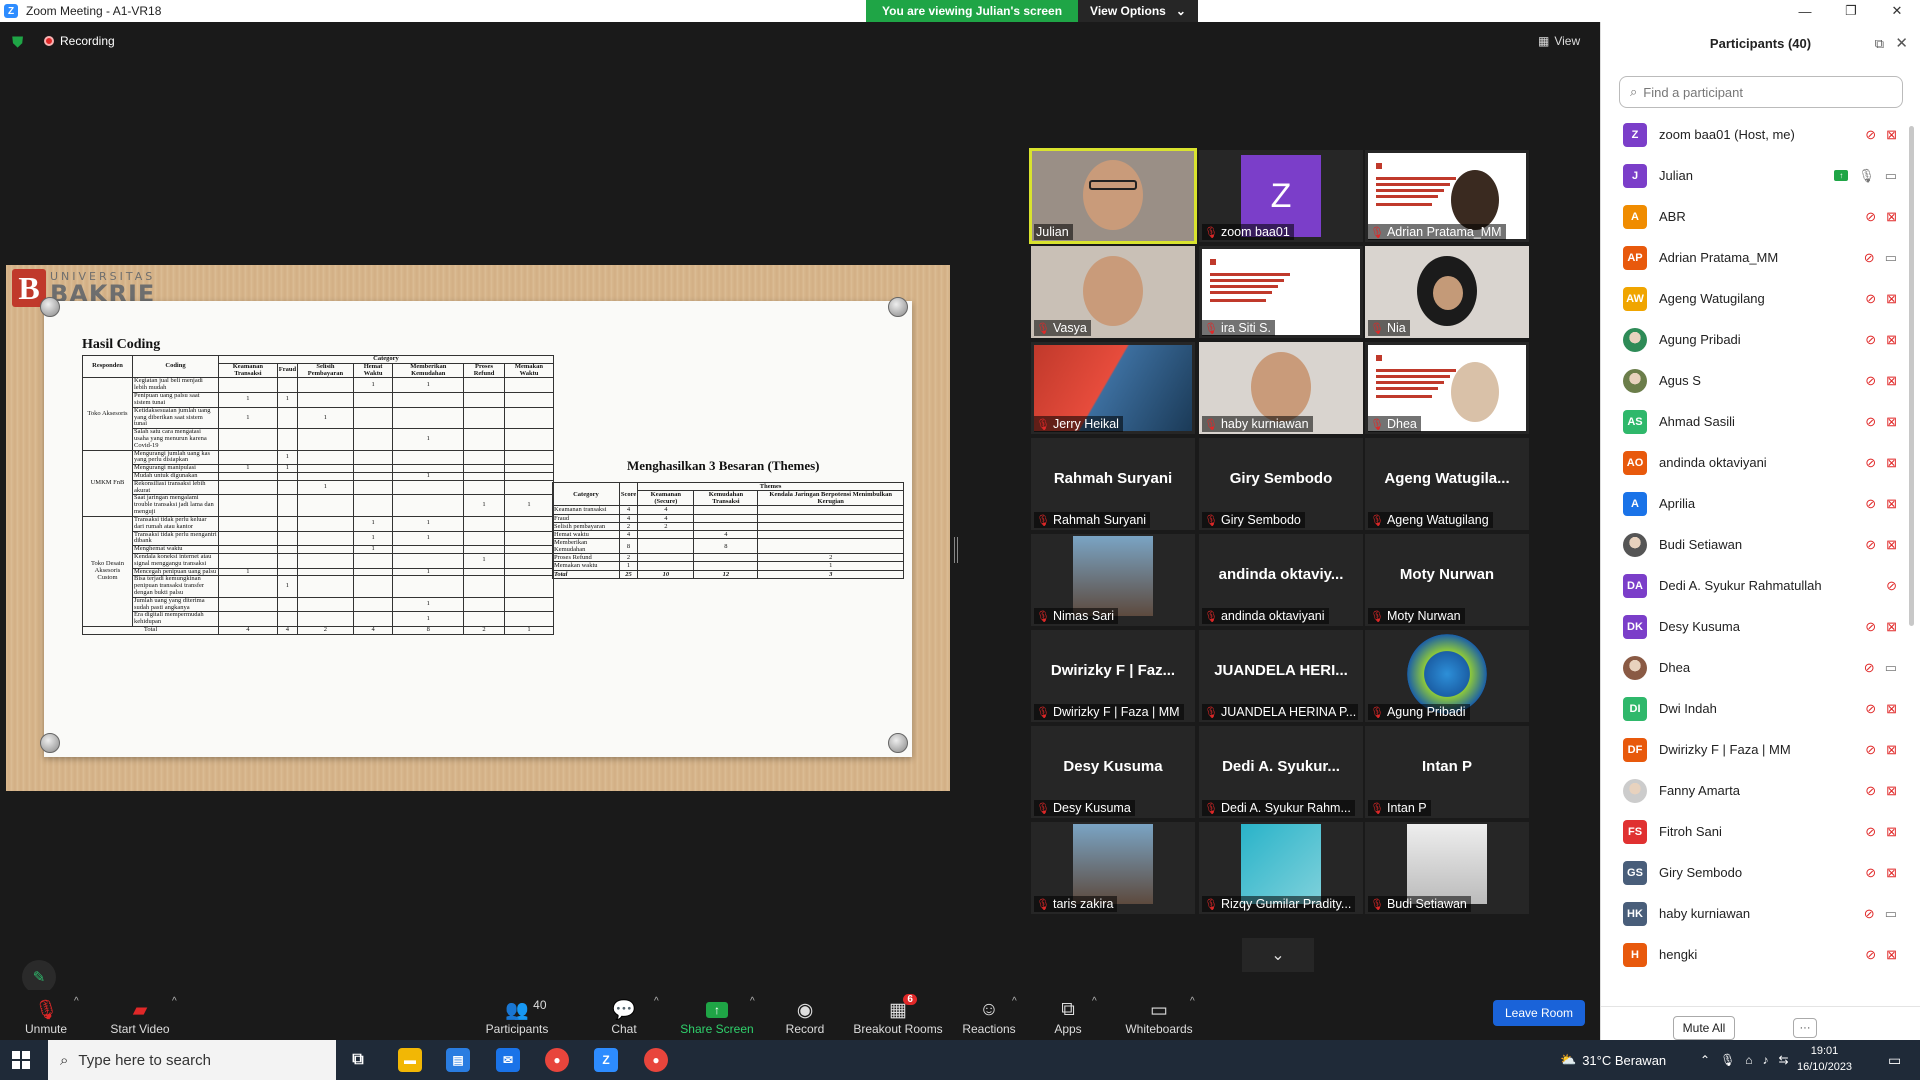  I want to click on participant-row: HK haby kurniawan ⊘ ▭, so click(1756, 913).